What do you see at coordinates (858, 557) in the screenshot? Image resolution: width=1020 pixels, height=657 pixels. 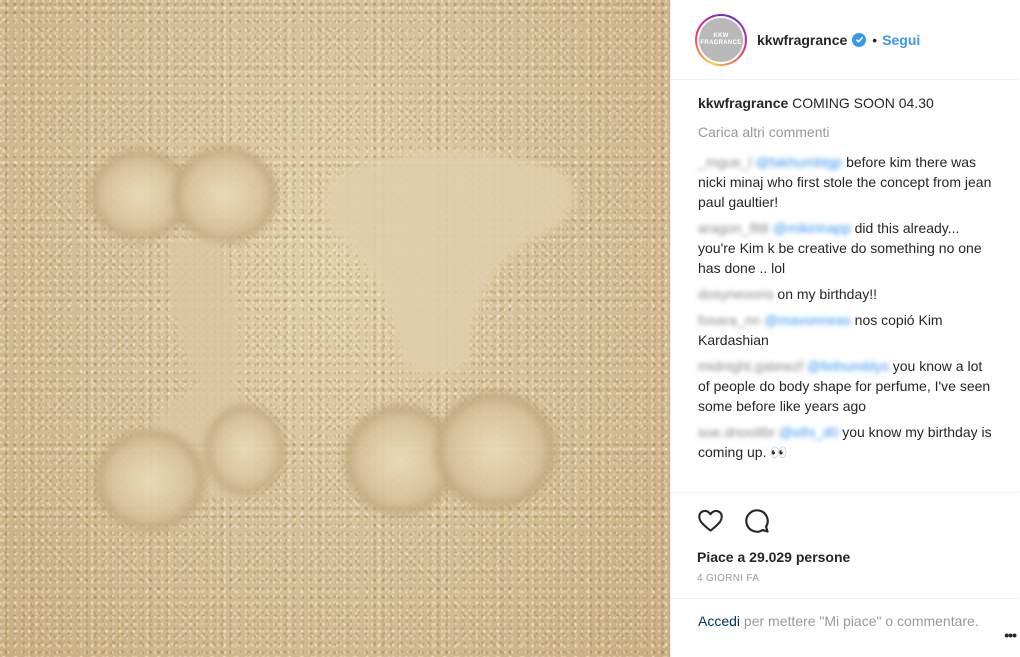 I see `like-count: Piace a 29.029 persone` at bounding box center [858, 557].